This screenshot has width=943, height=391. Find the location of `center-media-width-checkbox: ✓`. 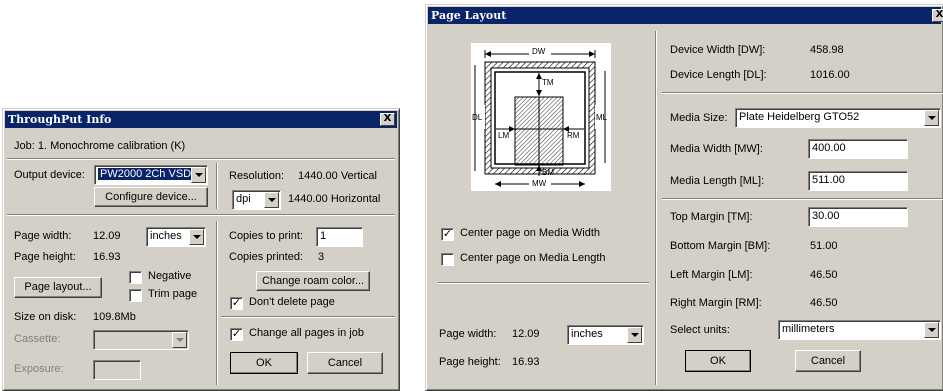

center-media-width-checkbox: ✓ is located at coordinates (447, 234).